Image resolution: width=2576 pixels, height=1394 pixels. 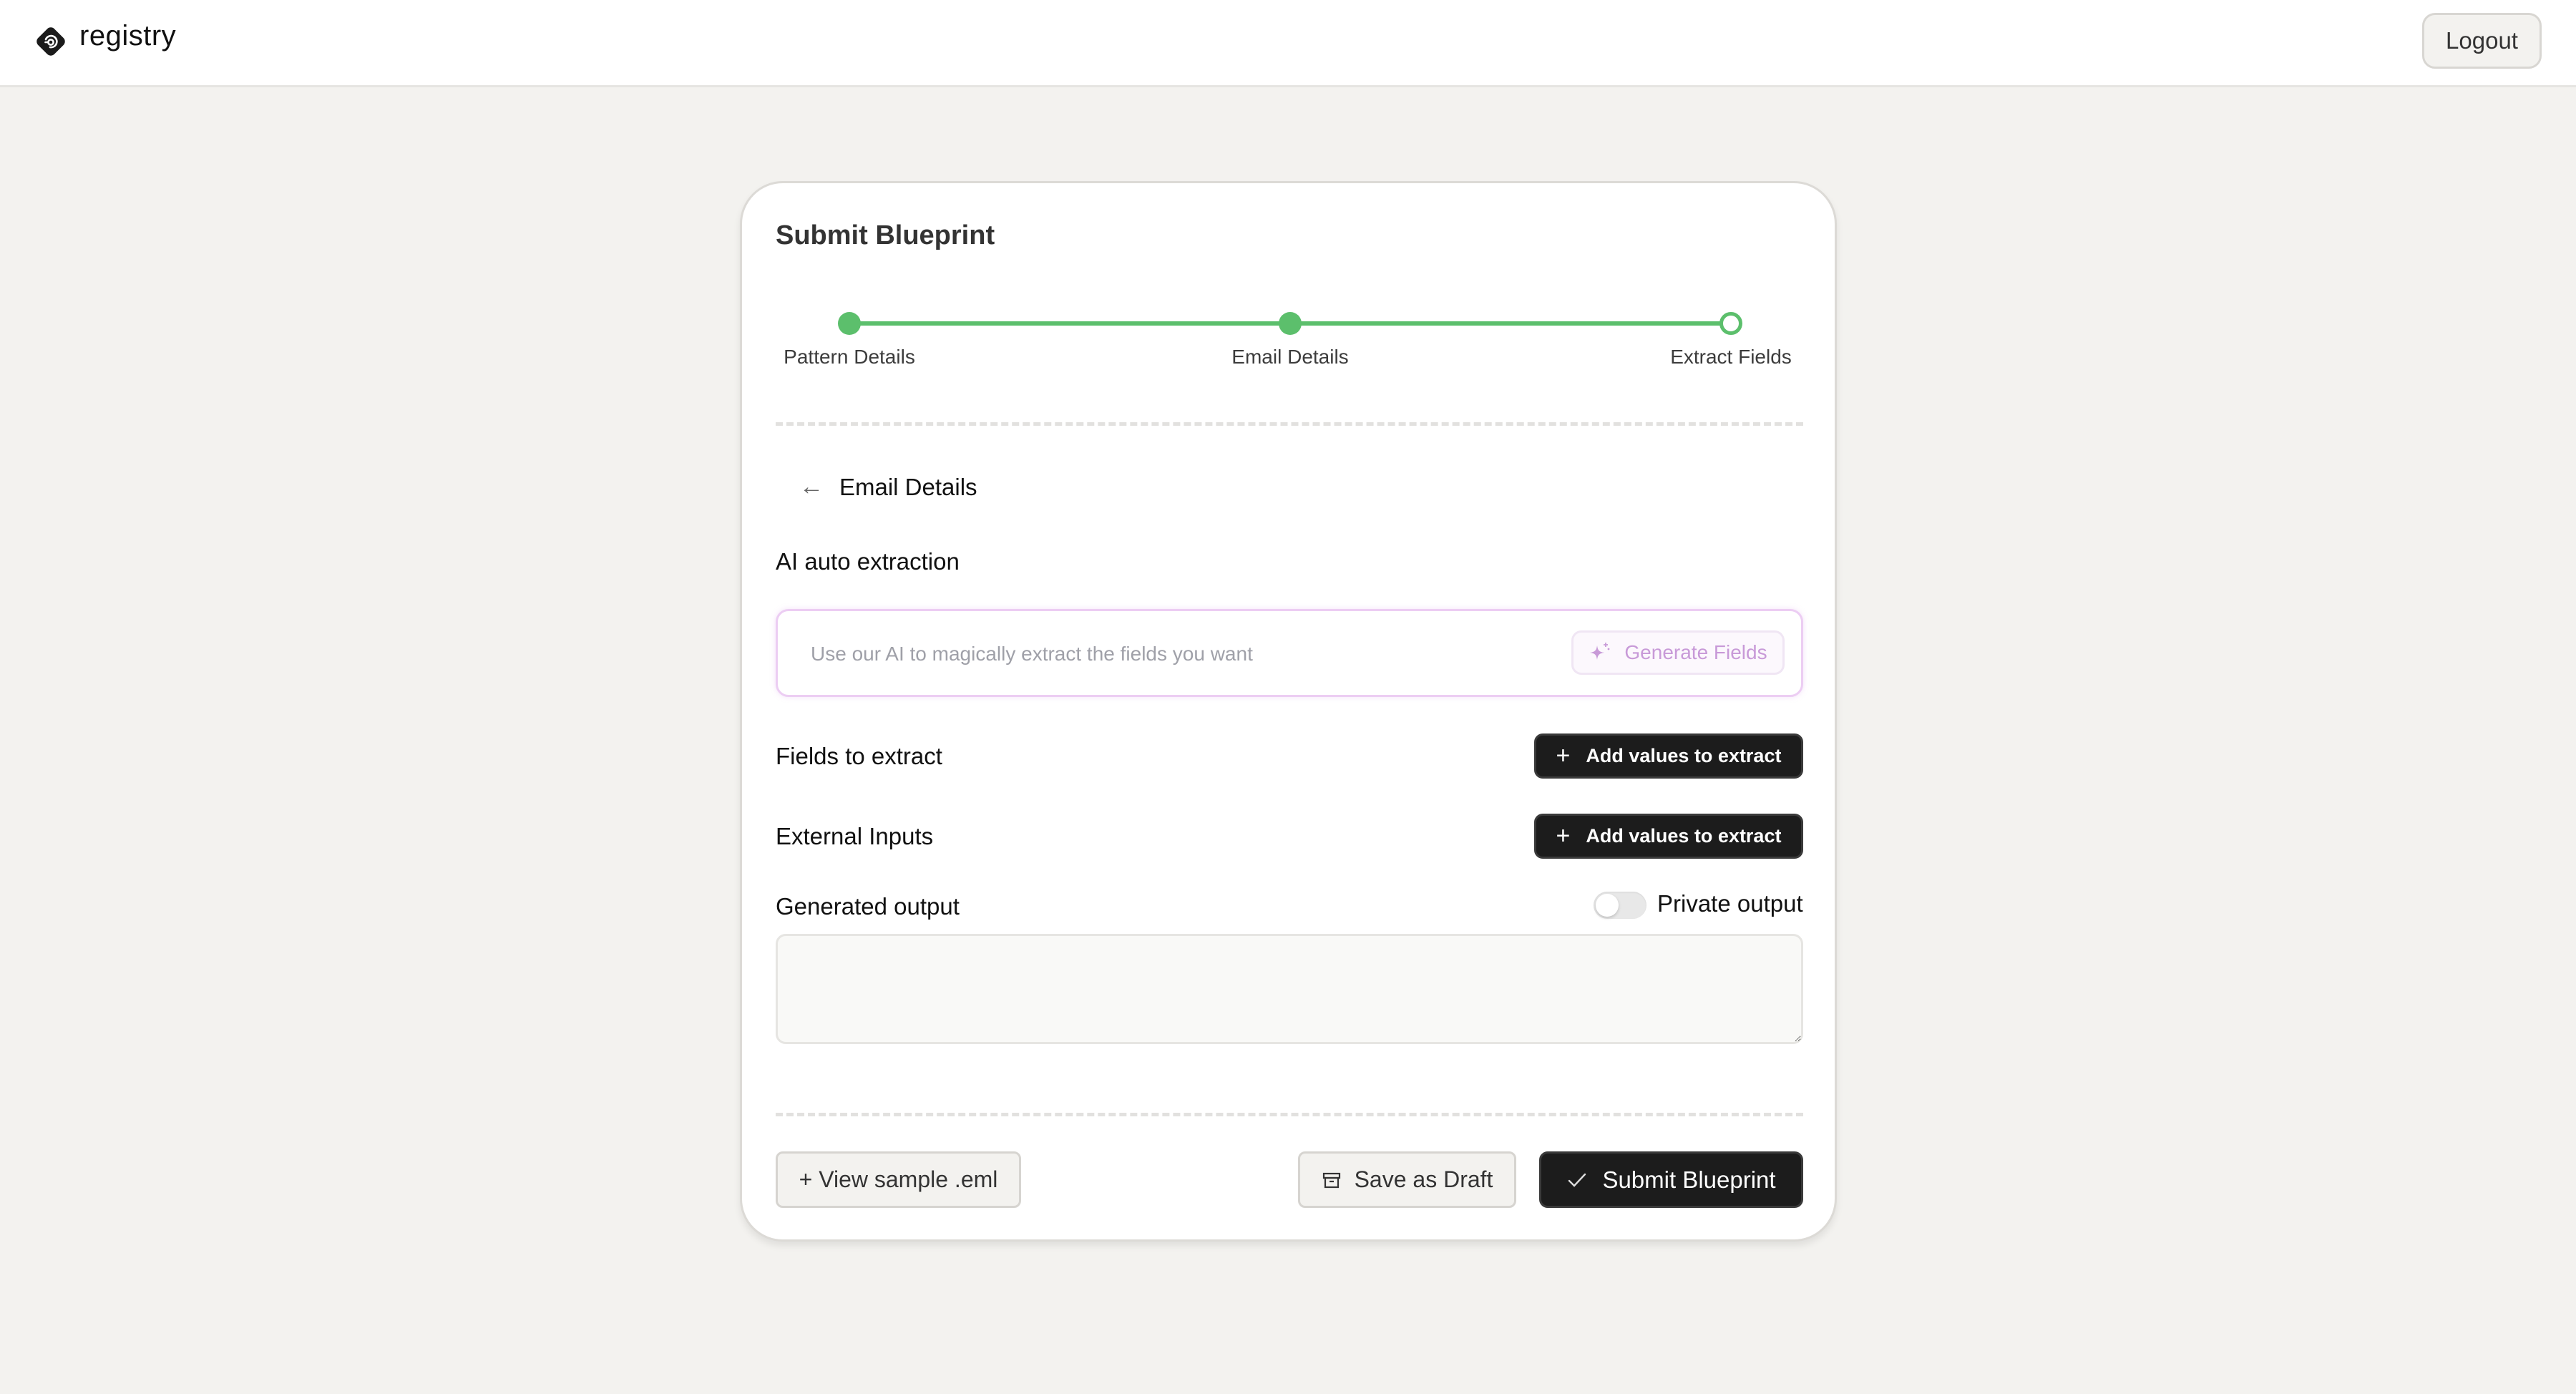 What do you see at coordinates (1288, 43) in the screenshot?
I see `top-header: registry Logout` at bounding box center [1288, 43].